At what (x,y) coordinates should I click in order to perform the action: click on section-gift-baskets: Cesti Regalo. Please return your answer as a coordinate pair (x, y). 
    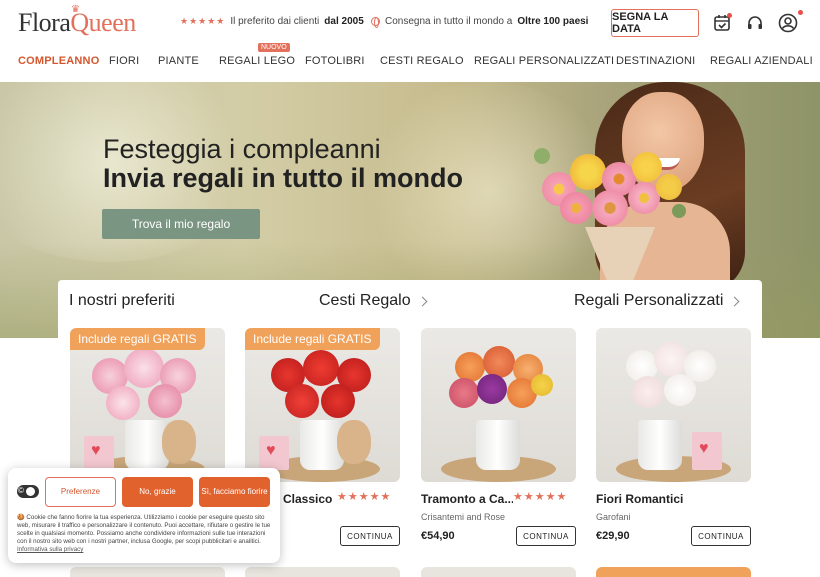
    Looking at the image, I should click on (373, 301).